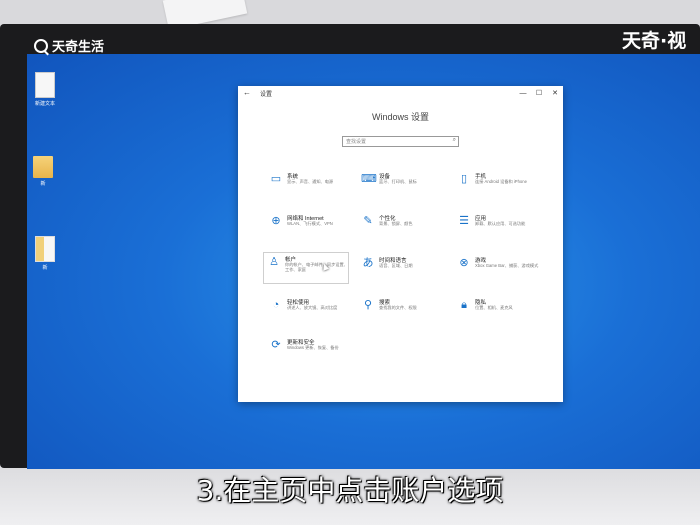  Describe the element at coordinates (368, 305) in the screenshot. I see `magnifier-icon: ⚲` at that location.